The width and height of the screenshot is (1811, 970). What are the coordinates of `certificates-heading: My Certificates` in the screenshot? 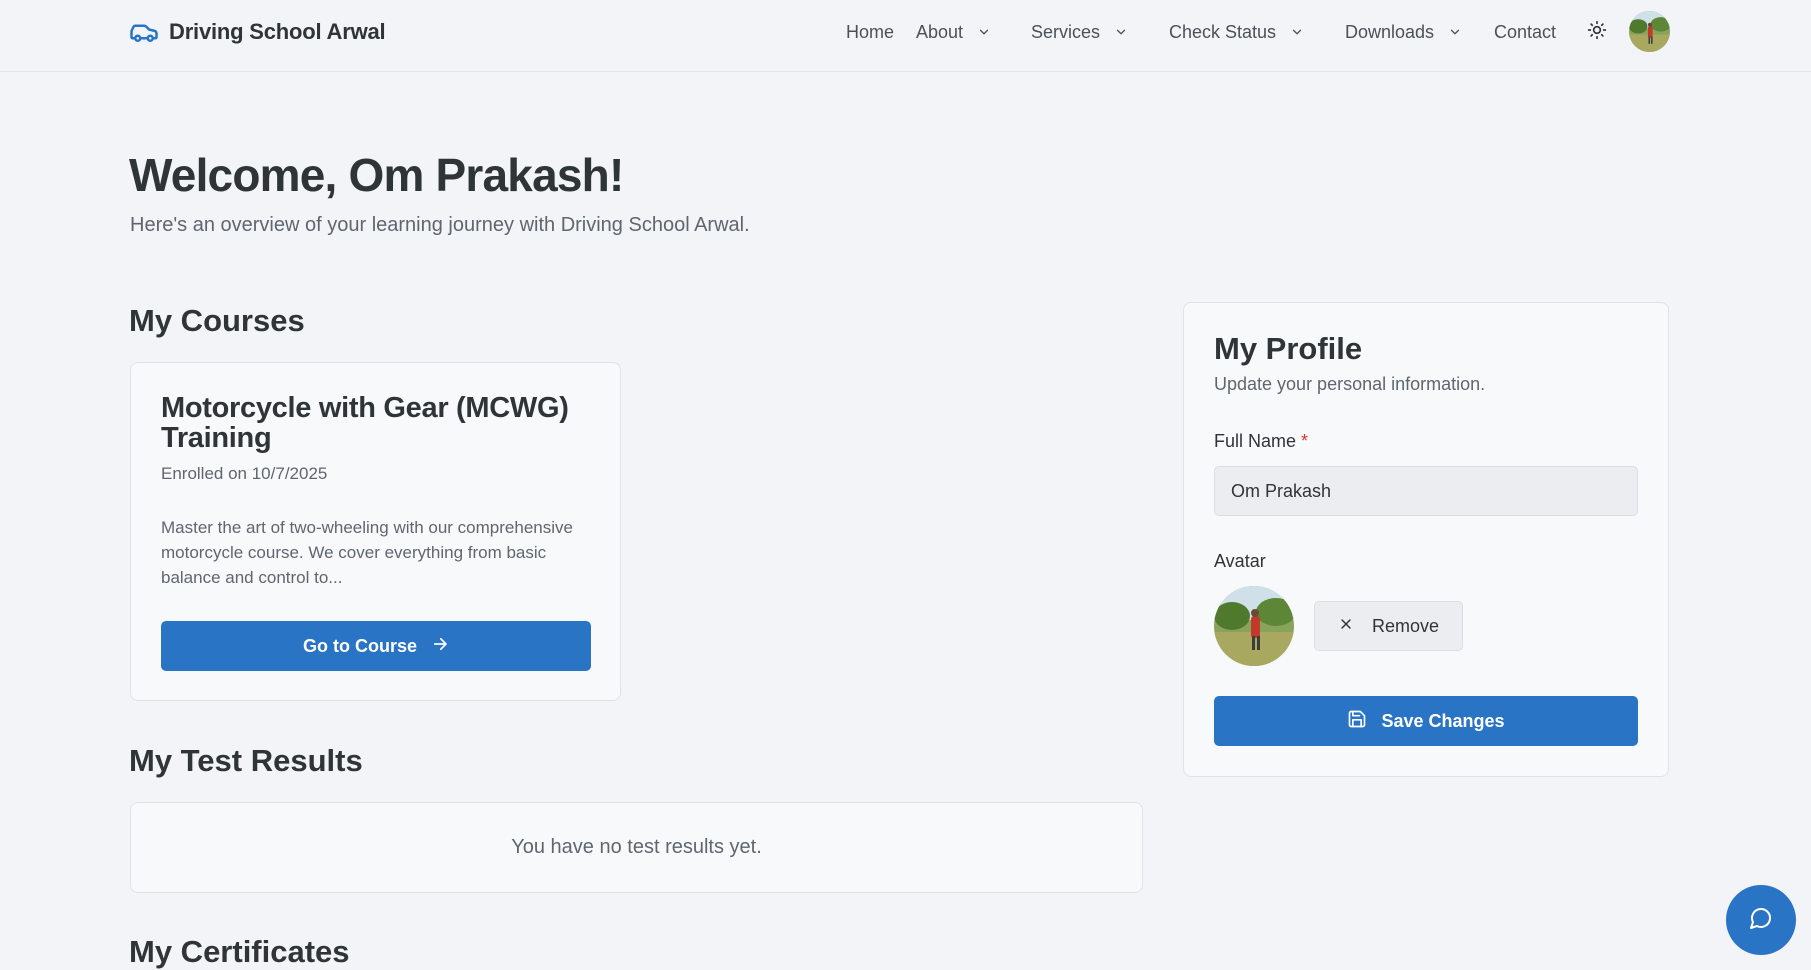 It's located at (239, 951).